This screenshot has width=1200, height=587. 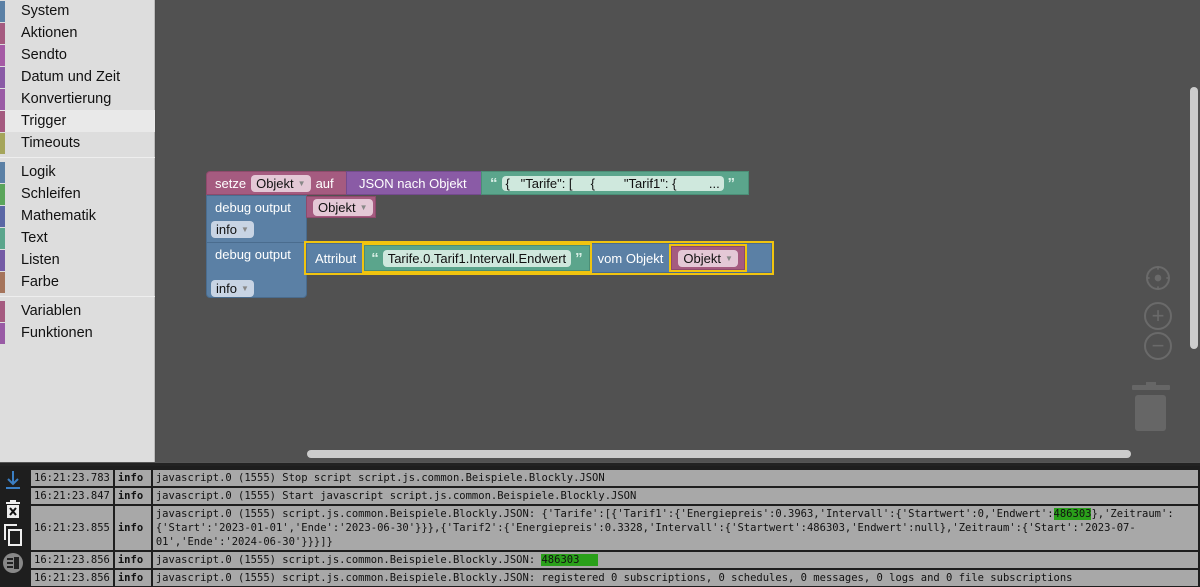 What do you see at coordinates (719, 454) in the screenshot?
I see `horizontal-scrollbar` at bounding box center [719, 454].